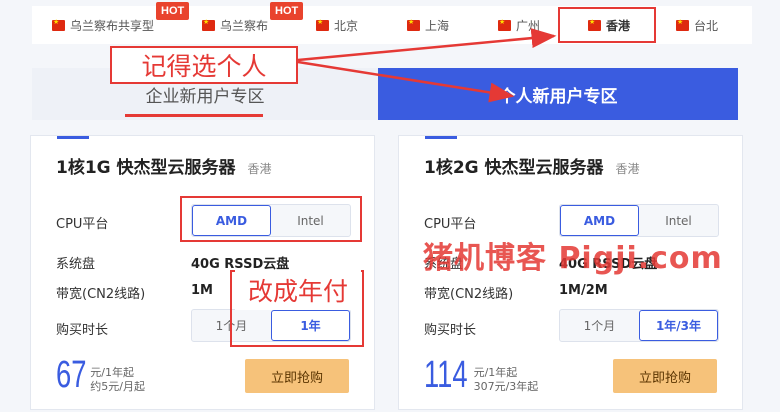  I want to click on arrow-to-hongkong, so click(427, 45).